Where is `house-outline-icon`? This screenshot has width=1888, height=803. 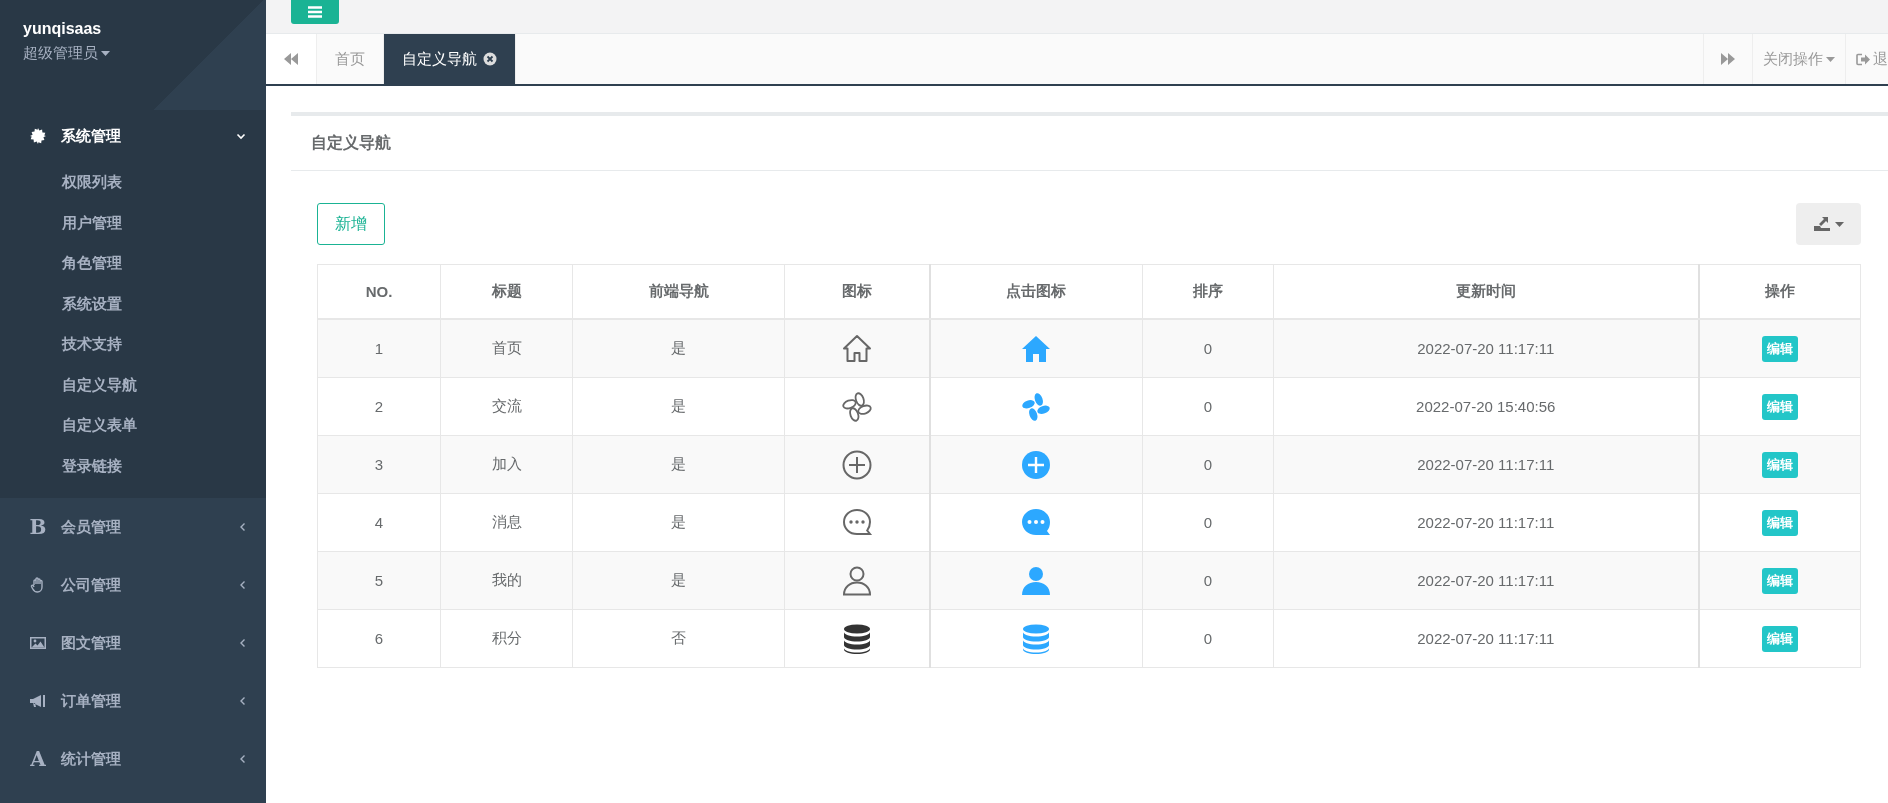
house-outline-icon is located at coordinates (856, 348).